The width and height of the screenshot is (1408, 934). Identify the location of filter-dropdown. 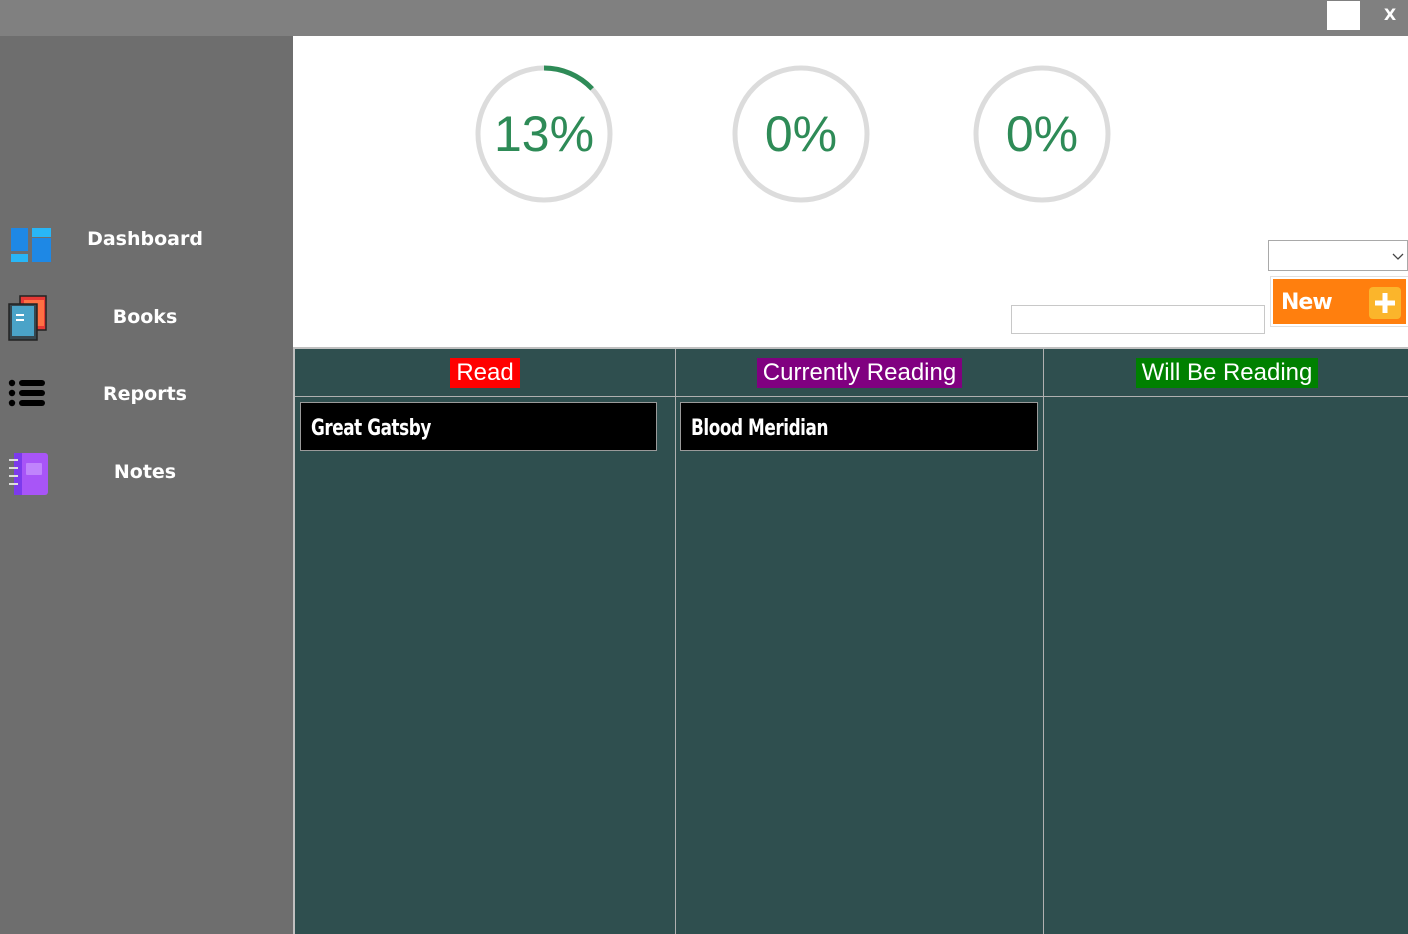
(1338, 255).